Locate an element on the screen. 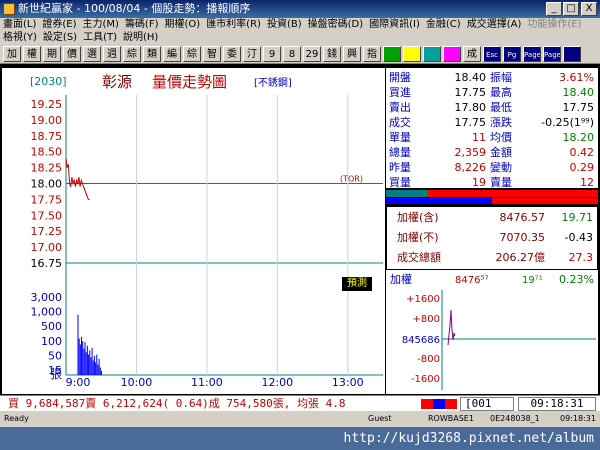 This screenshot has width=600, height=450. mini-tick-label: +1600 is located at coordinates (423, 299).